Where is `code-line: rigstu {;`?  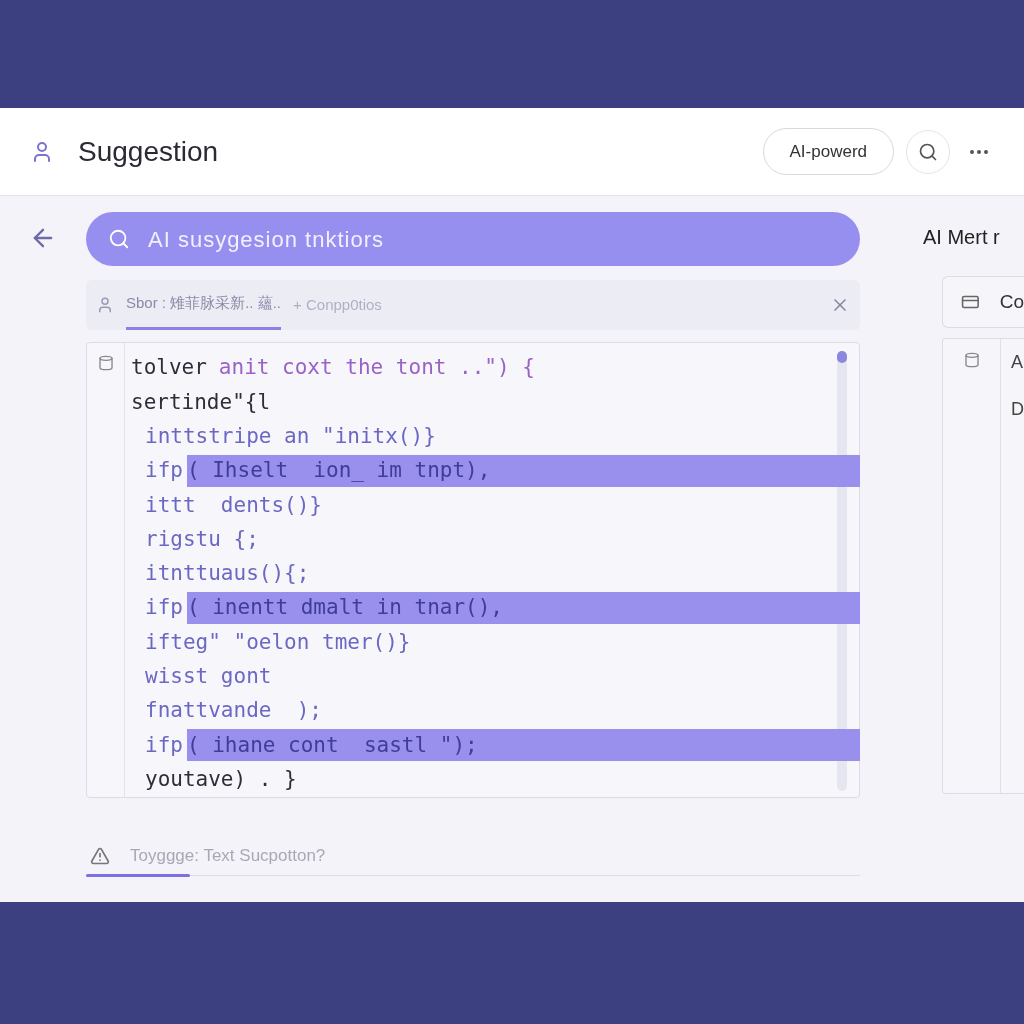 code-line: rigstu {; is located at coordinates (202, 539).